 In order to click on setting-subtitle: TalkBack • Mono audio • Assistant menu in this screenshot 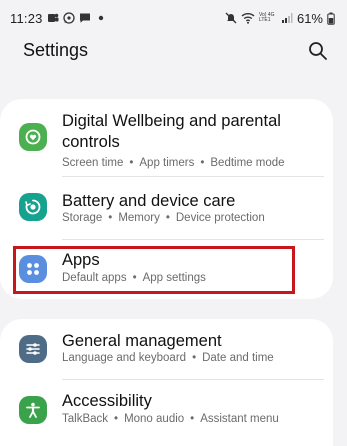, I will do `click(170, 419)`.